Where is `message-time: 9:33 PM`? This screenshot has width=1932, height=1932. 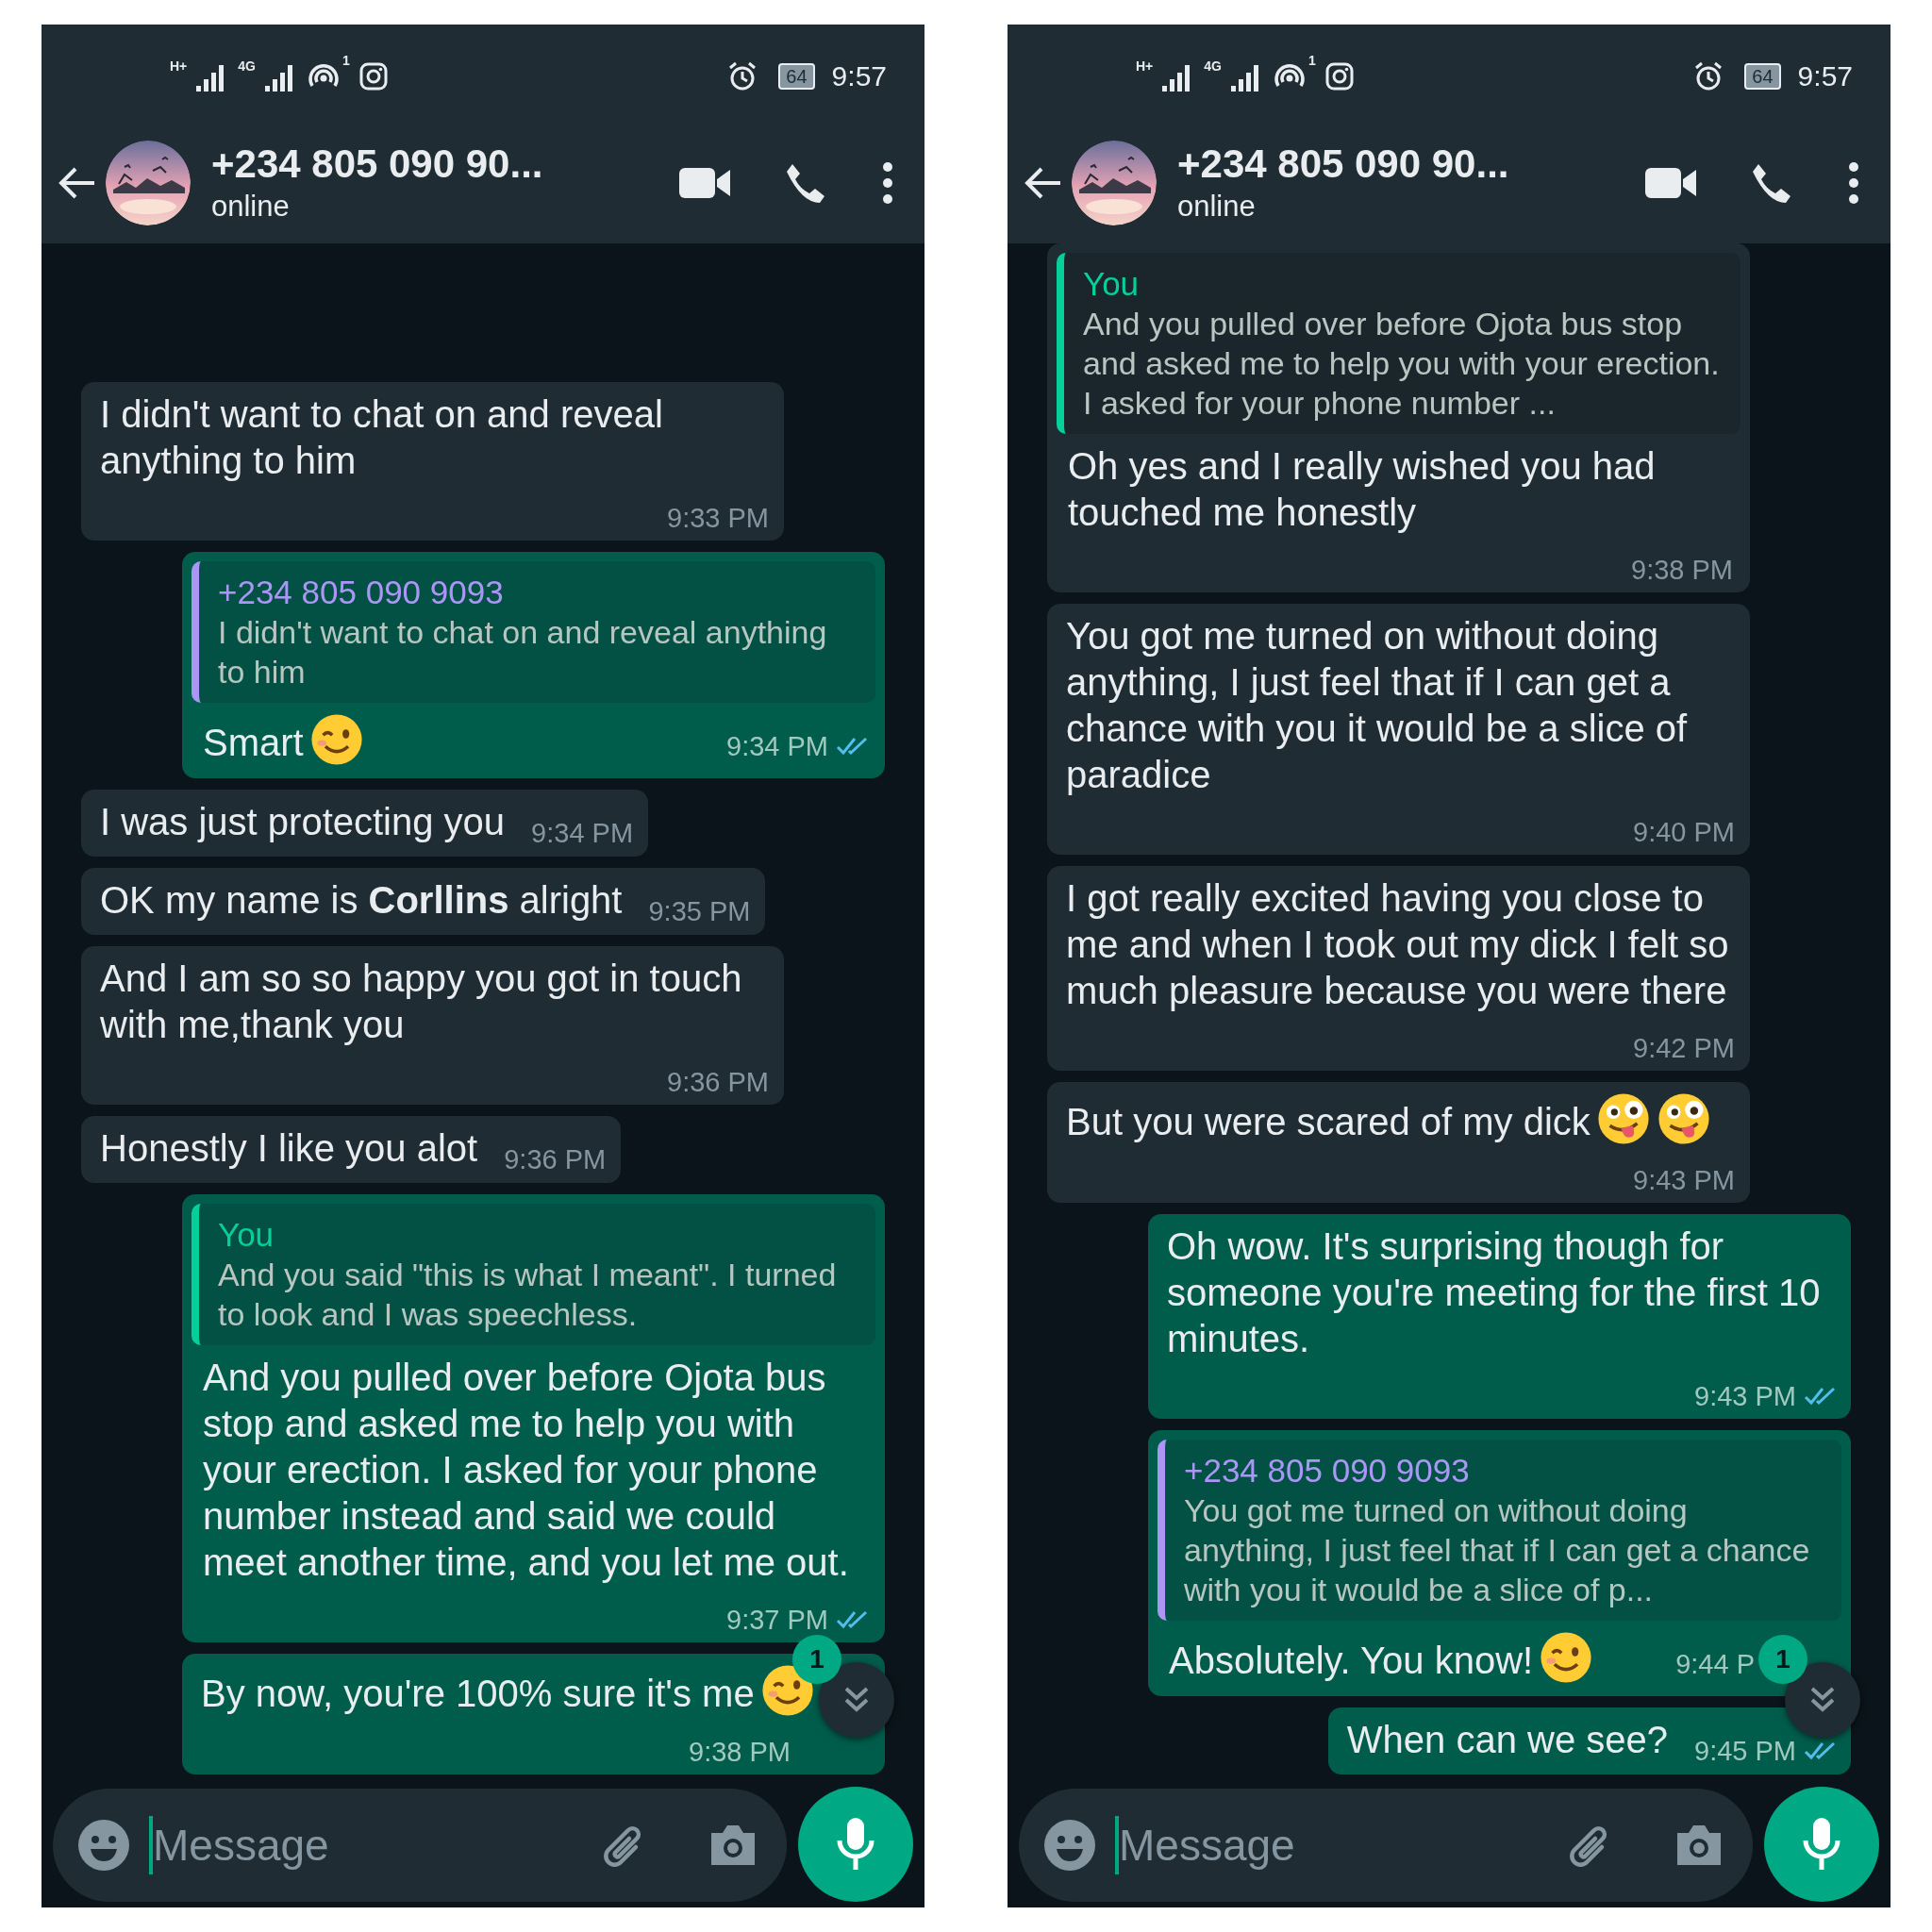
message-time: 9:33 PM is located at coordinates (718, 518).